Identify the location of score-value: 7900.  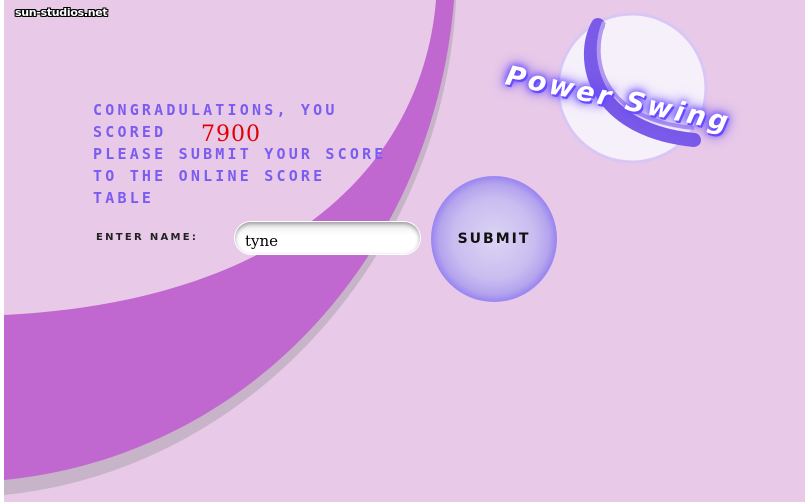
(231, 134).